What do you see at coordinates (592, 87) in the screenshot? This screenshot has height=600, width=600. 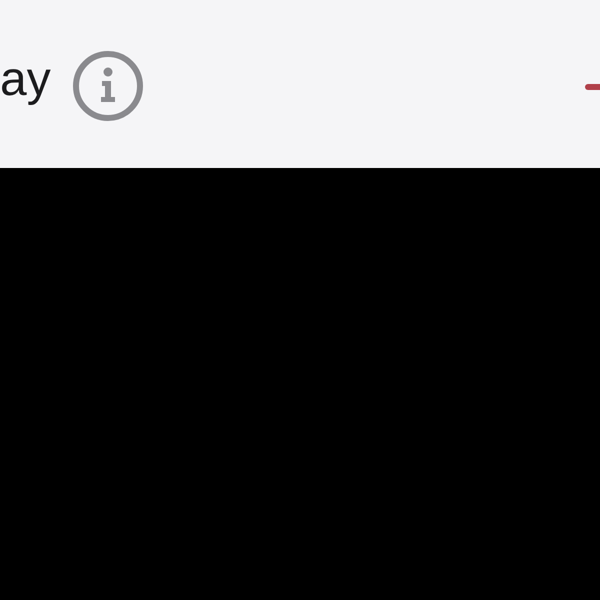 I see `minus-icon` at bounding box center [592, 87].